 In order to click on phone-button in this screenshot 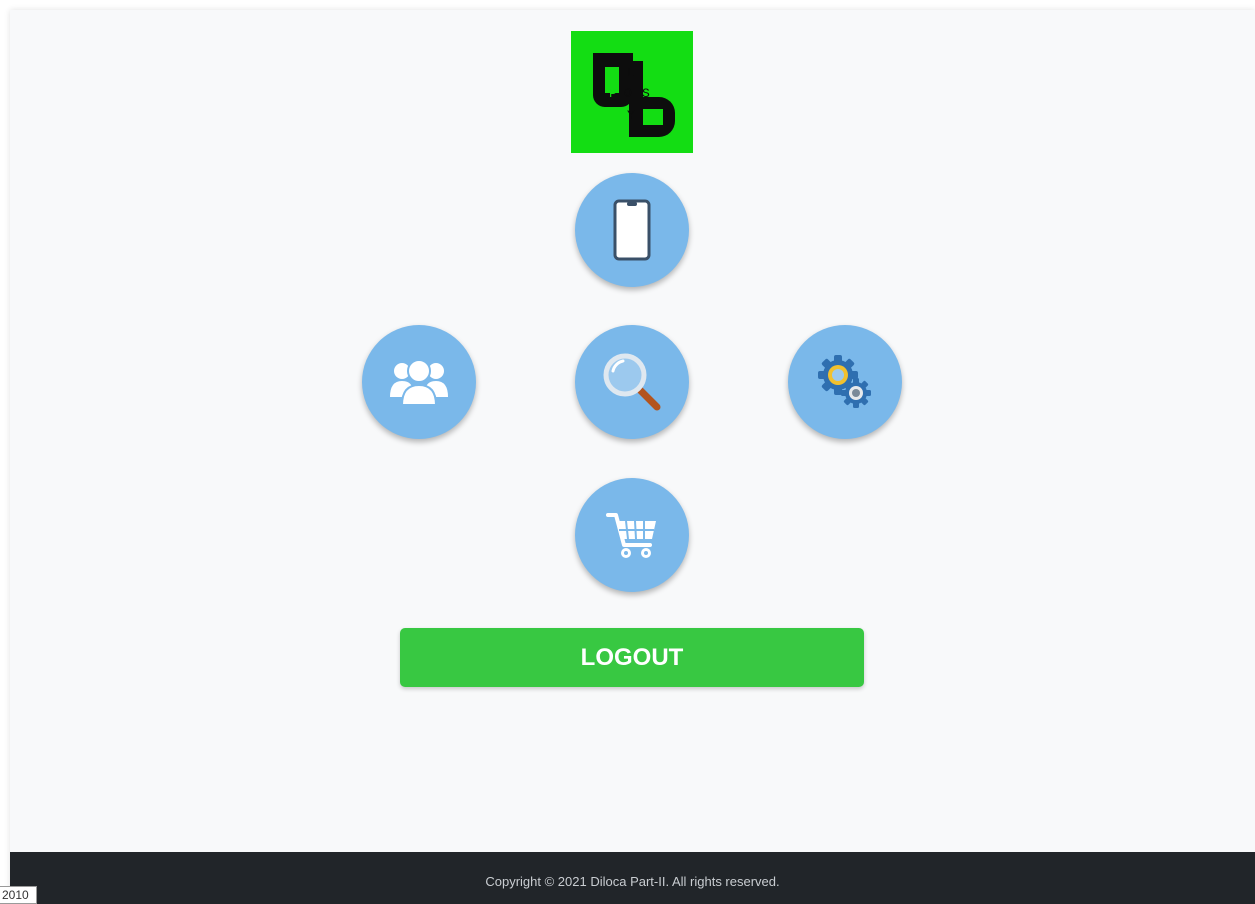, I will do `click(632, 230)`.